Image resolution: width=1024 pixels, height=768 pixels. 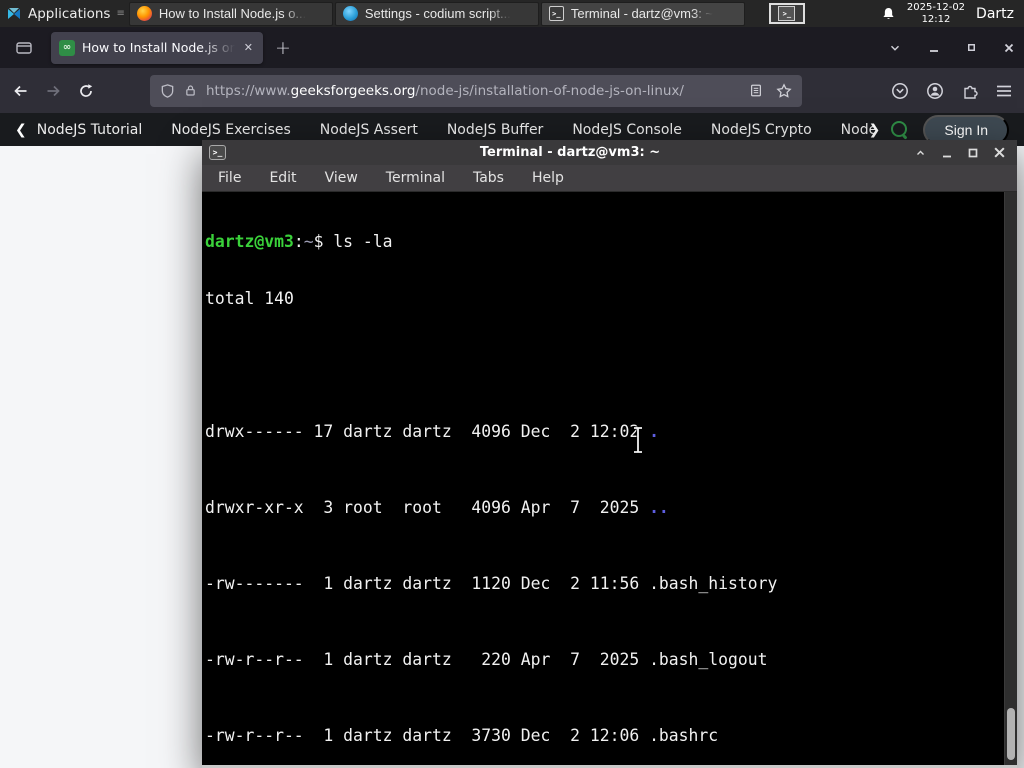 I want to click on panel-clock-time: 12:12, so click(x=936, y=19).